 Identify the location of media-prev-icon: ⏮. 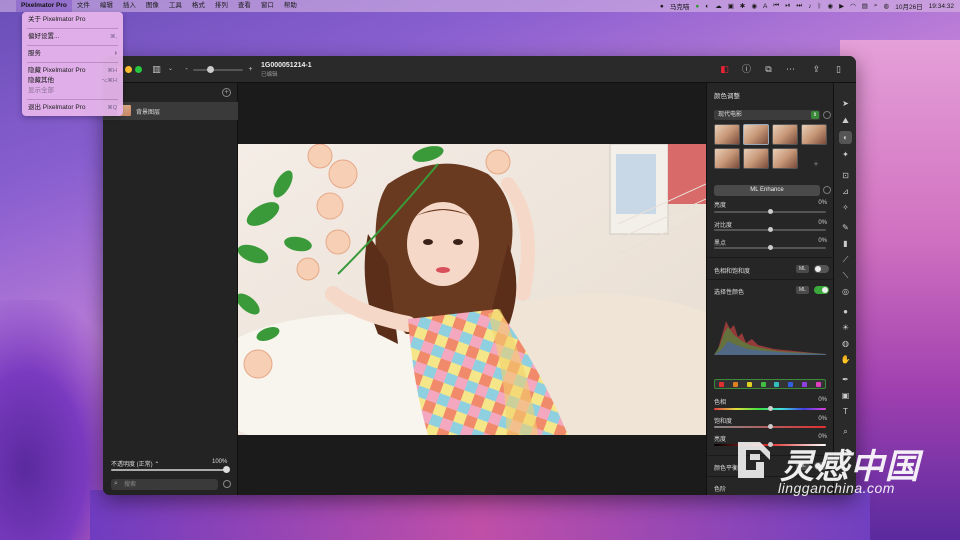
(776, 6).